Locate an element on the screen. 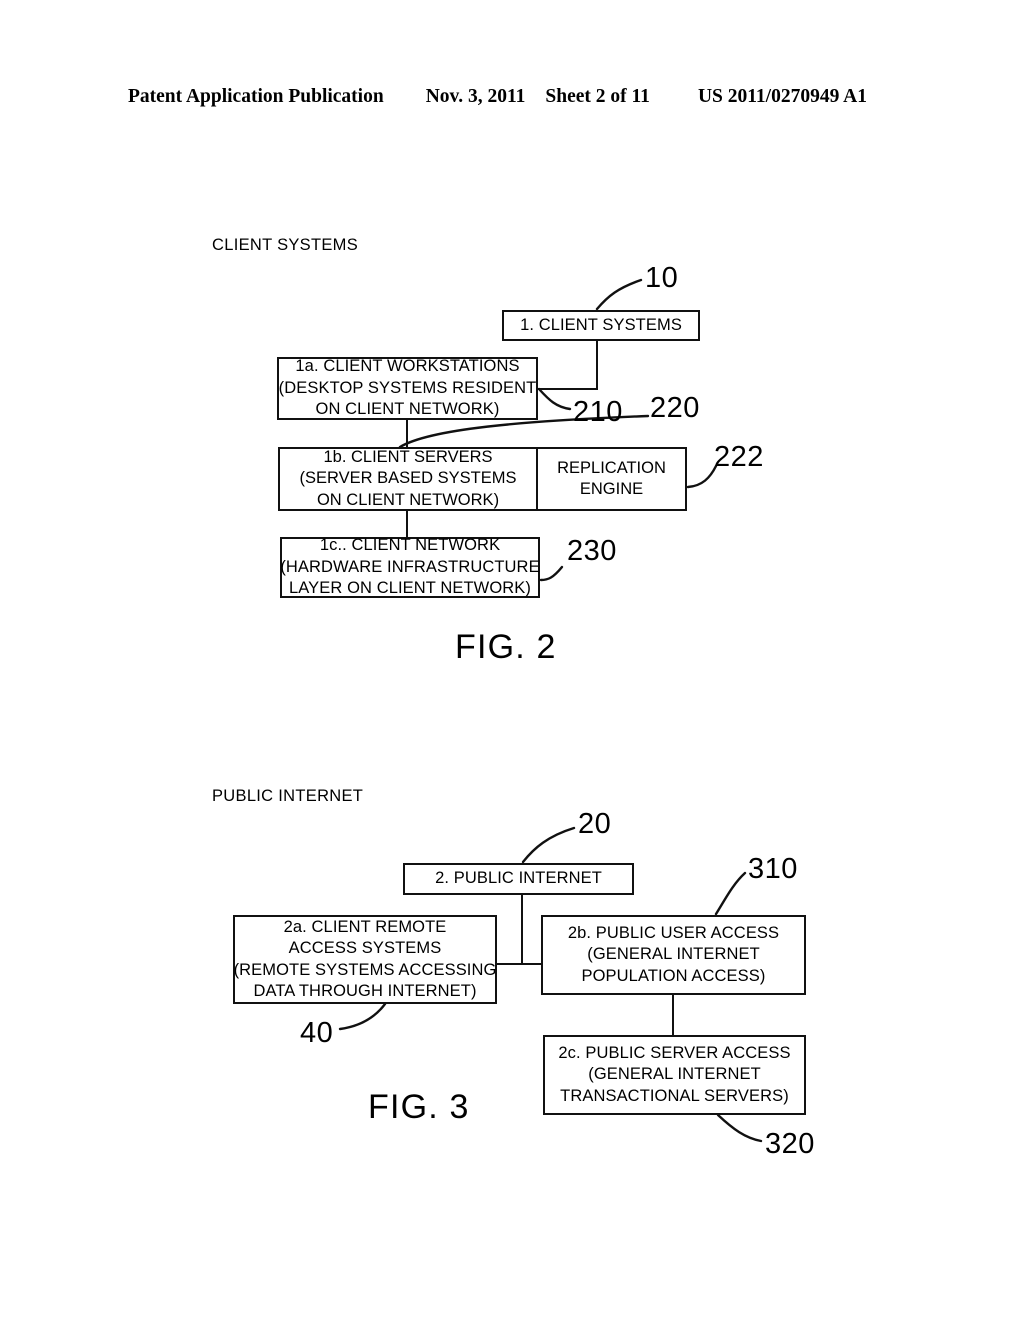 The width and height of the screenshot is (1024, 1320). node-client-network-line-1: 1c.. CLIENT NETWORK is located at coordinates (410, 545).